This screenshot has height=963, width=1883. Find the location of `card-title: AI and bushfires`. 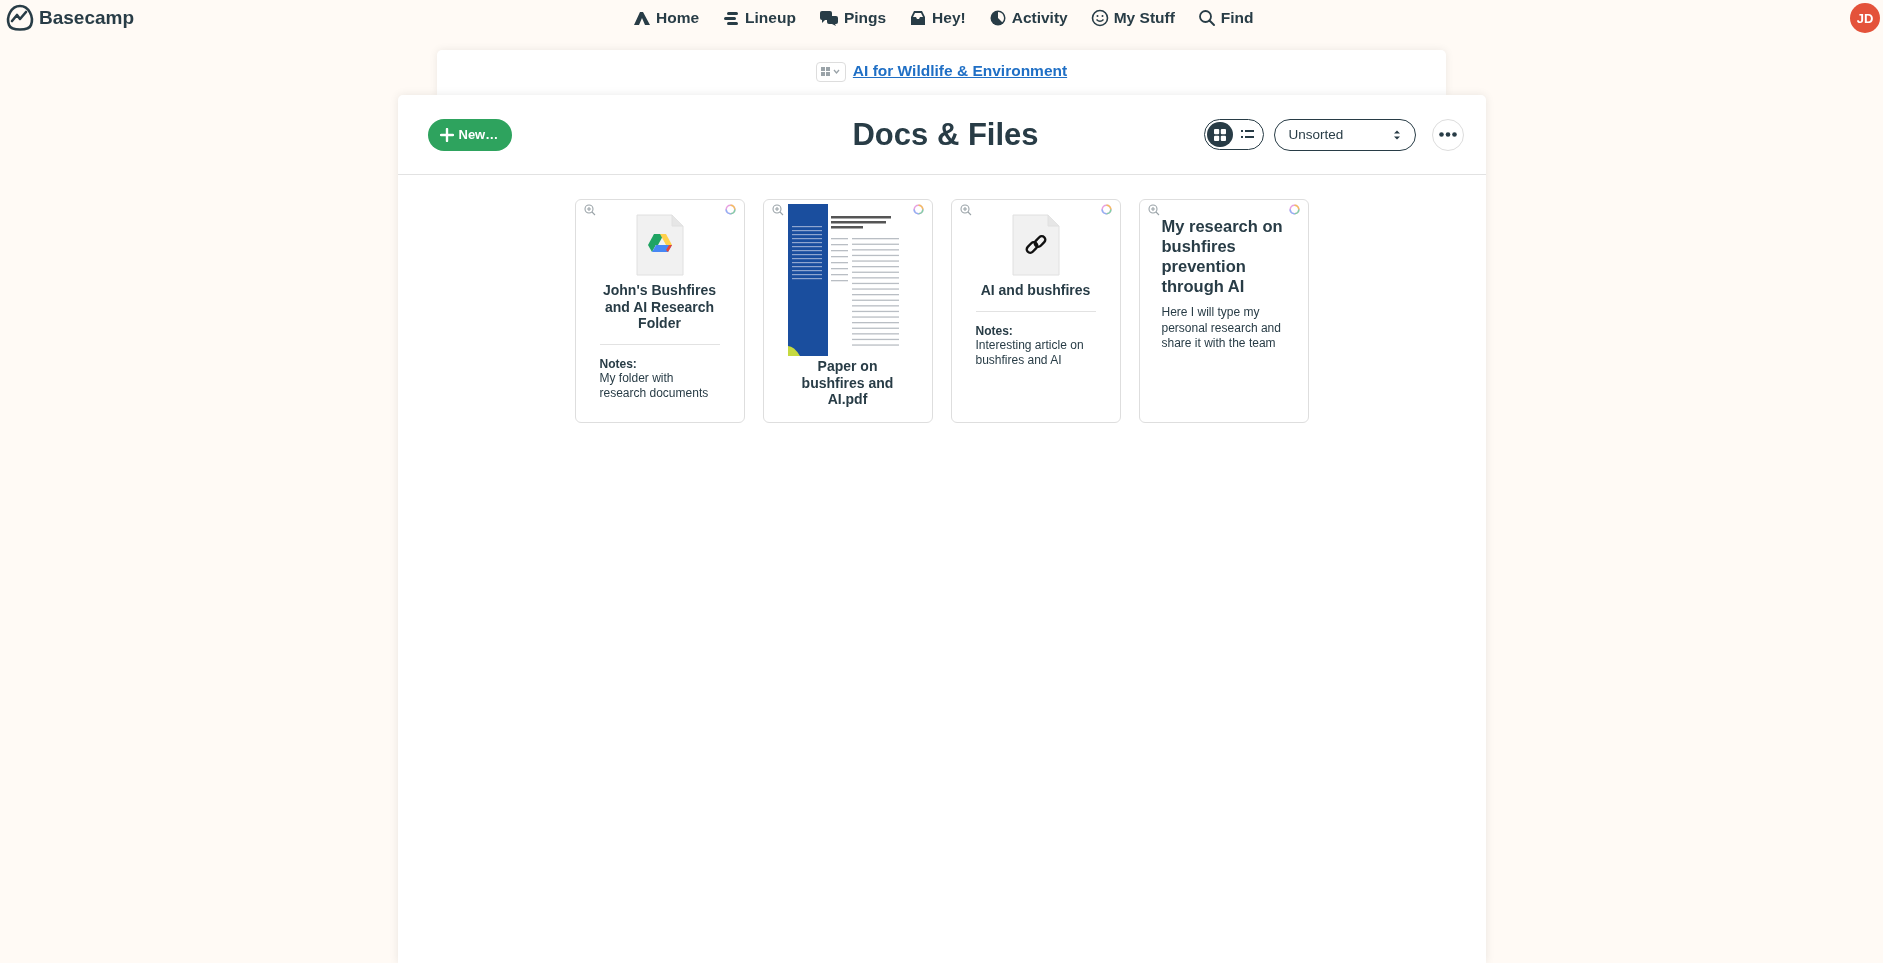

card-title: AI and bushfires is located at coordinates (1035, 290).